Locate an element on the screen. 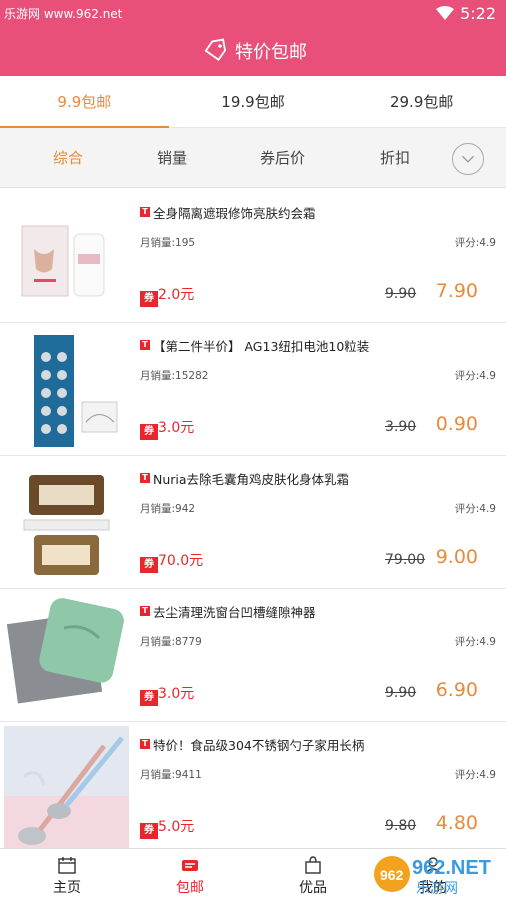 Image resolution: width=506 pixels, height=901 pixels. chevron-down-icon is located at coordinates (468, 159).